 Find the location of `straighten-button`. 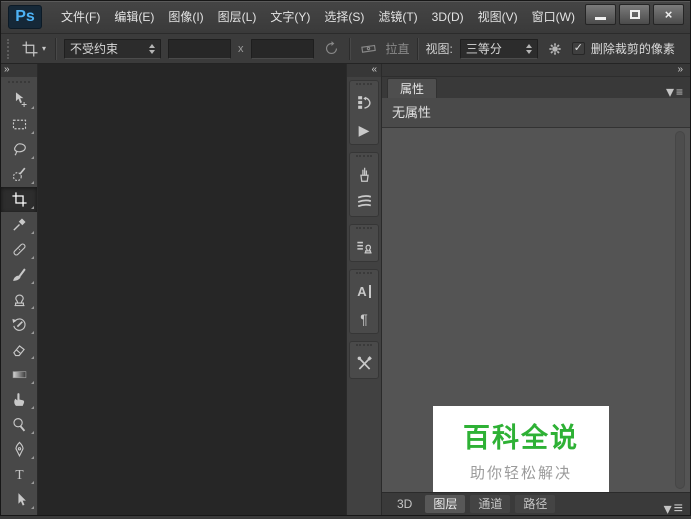

straighten-button is located at coordinates (368, 48).